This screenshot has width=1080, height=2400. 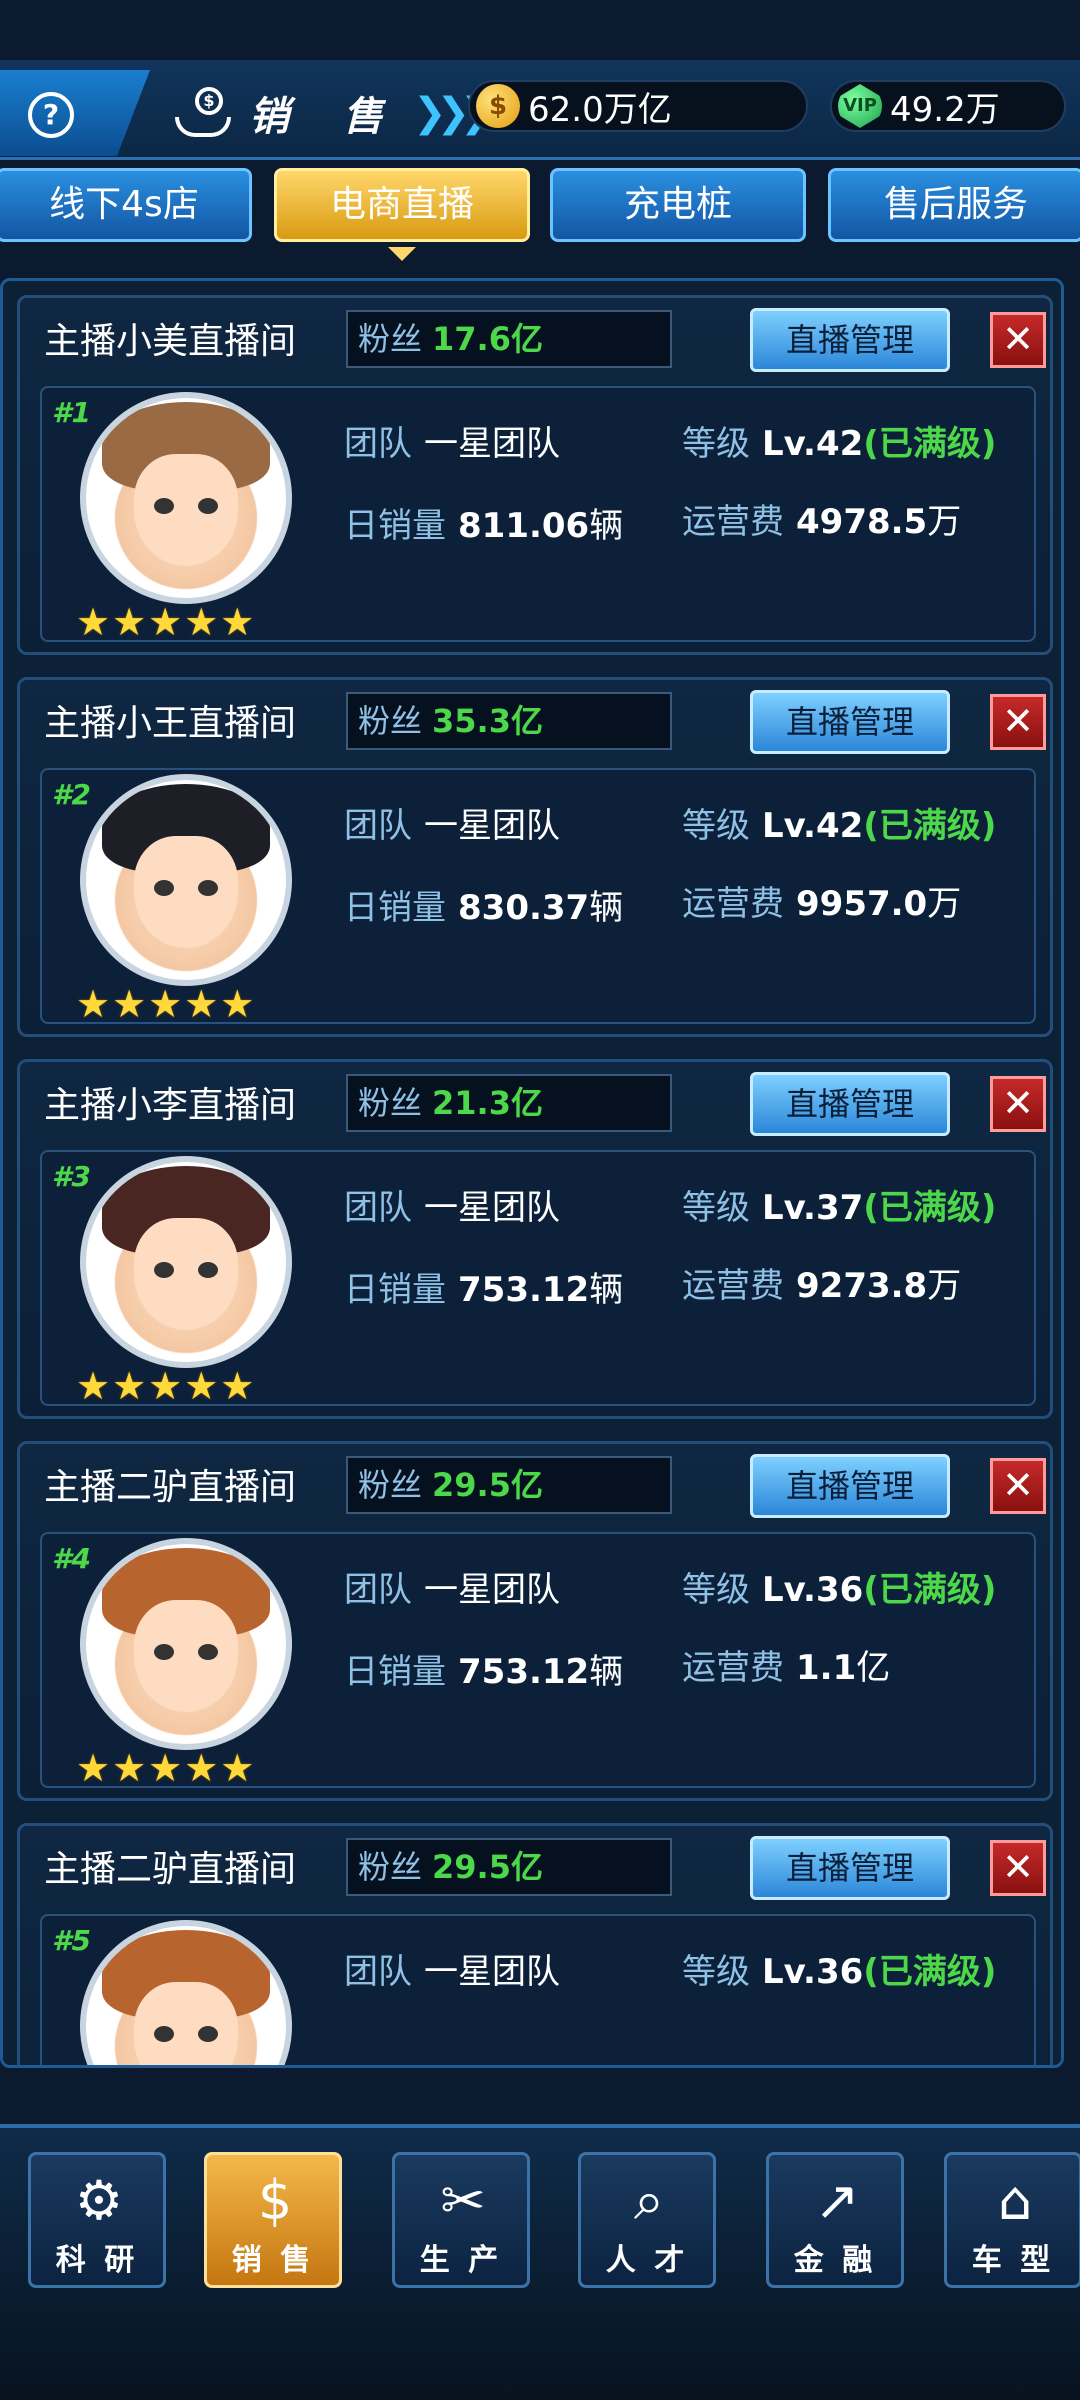 I want to click on daily-sales-stat: 日销量 753.12辆, so click(x=483, y=1286).